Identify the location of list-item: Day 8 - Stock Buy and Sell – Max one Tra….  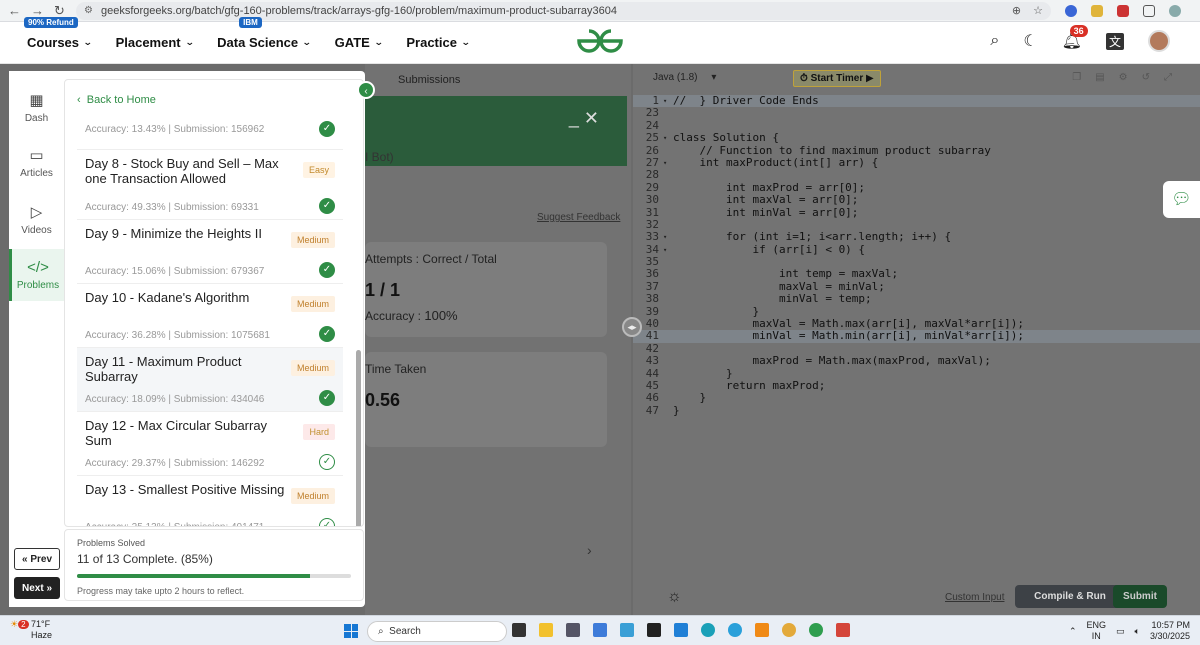
(210, 185).